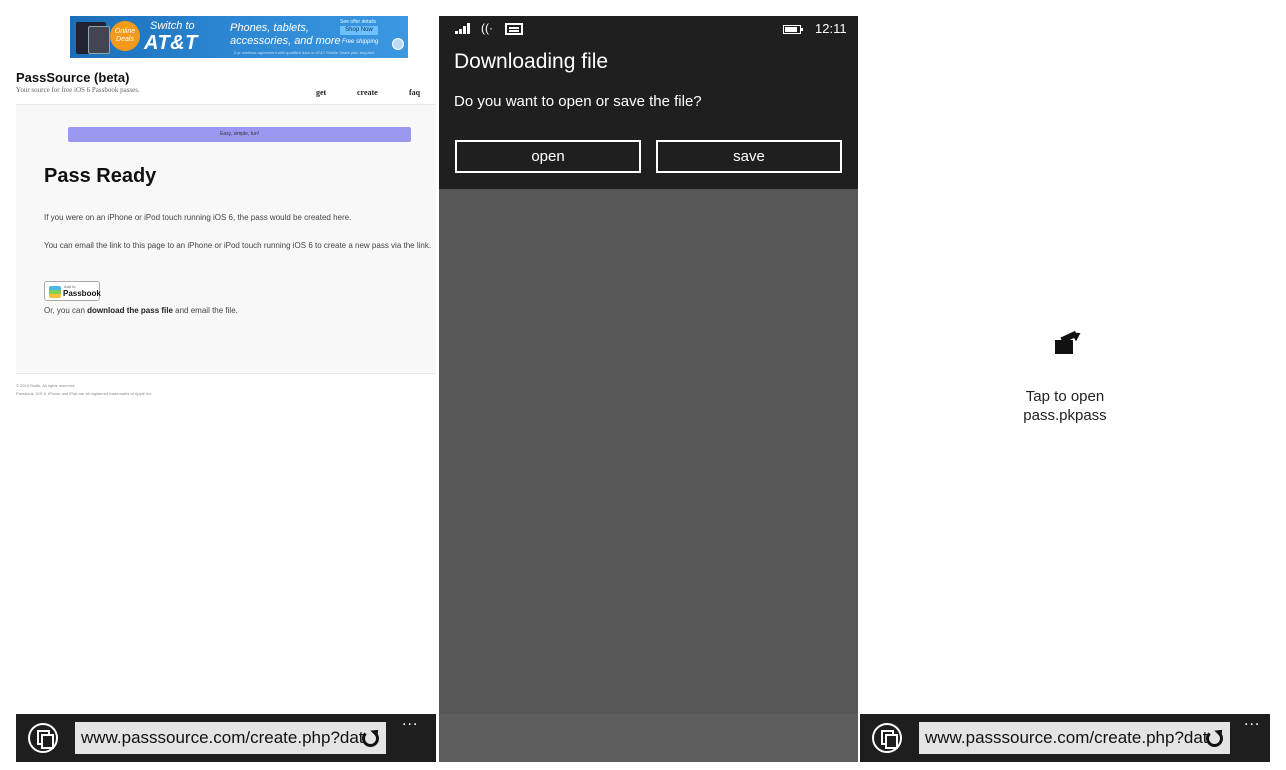  What do you see at coordinates (205, 310) in the screenshot?
I see `para3-suffix: and email the file.` at bounding box center [205, 310].